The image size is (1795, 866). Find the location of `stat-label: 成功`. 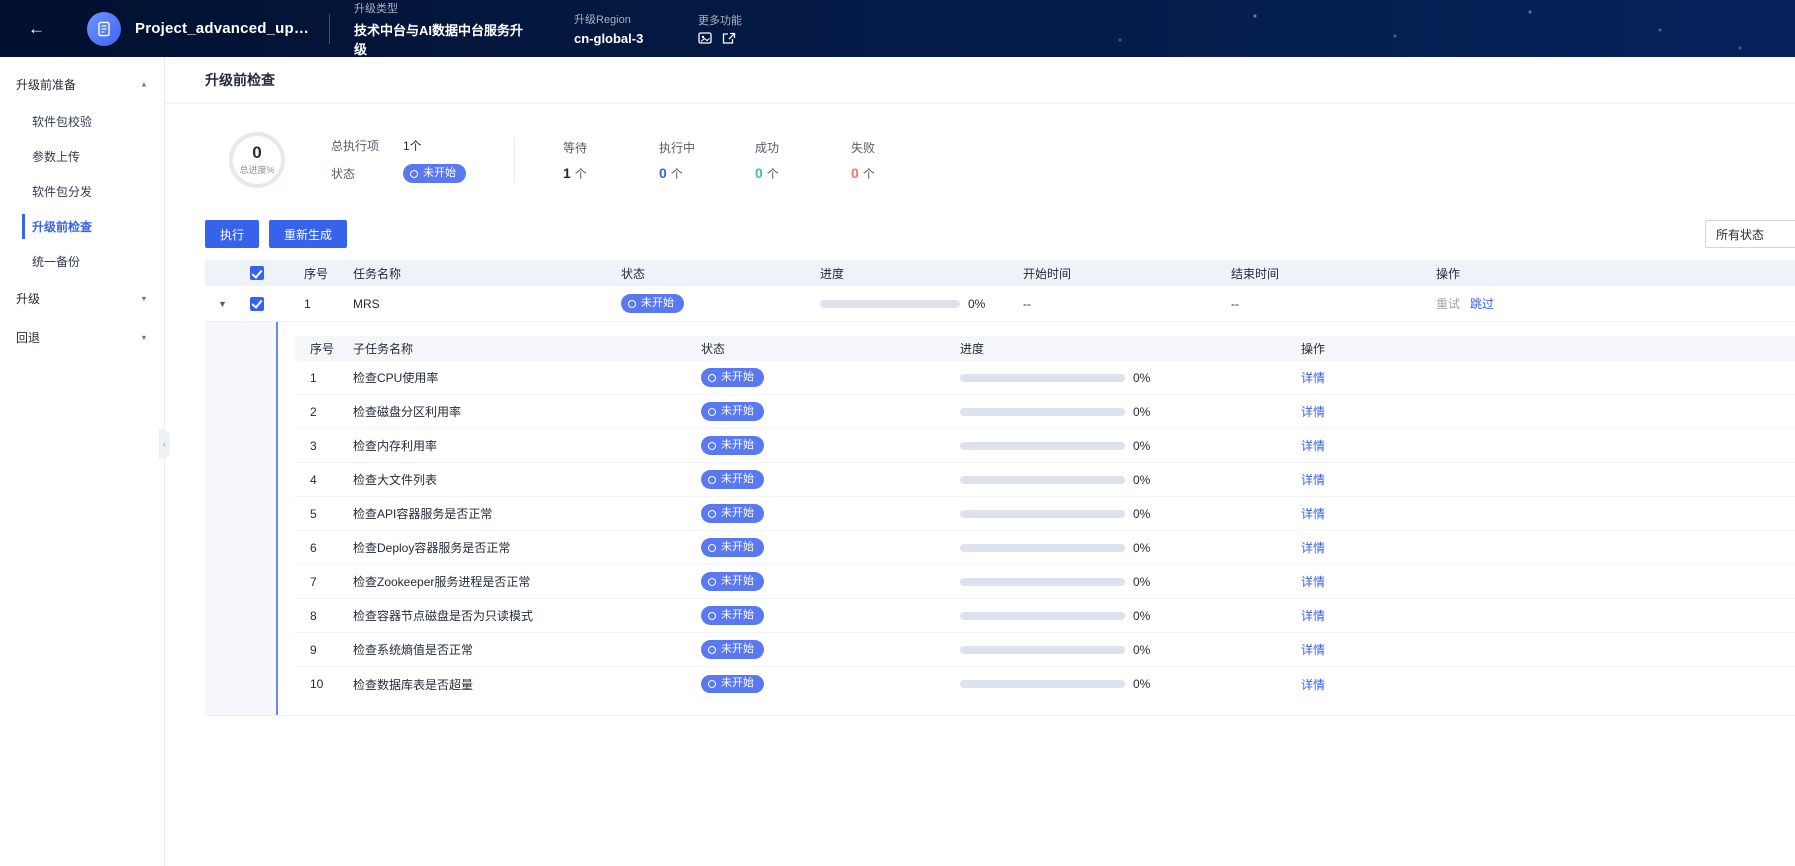

stat-label: 成功 is located at coordinates (767, 147).